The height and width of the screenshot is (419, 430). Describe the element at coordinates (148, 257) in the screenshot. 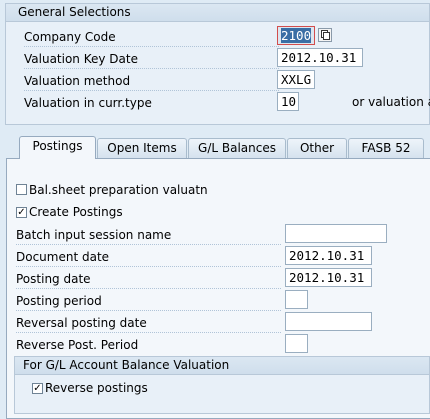

I see `document-date-label: Document date` at that location.